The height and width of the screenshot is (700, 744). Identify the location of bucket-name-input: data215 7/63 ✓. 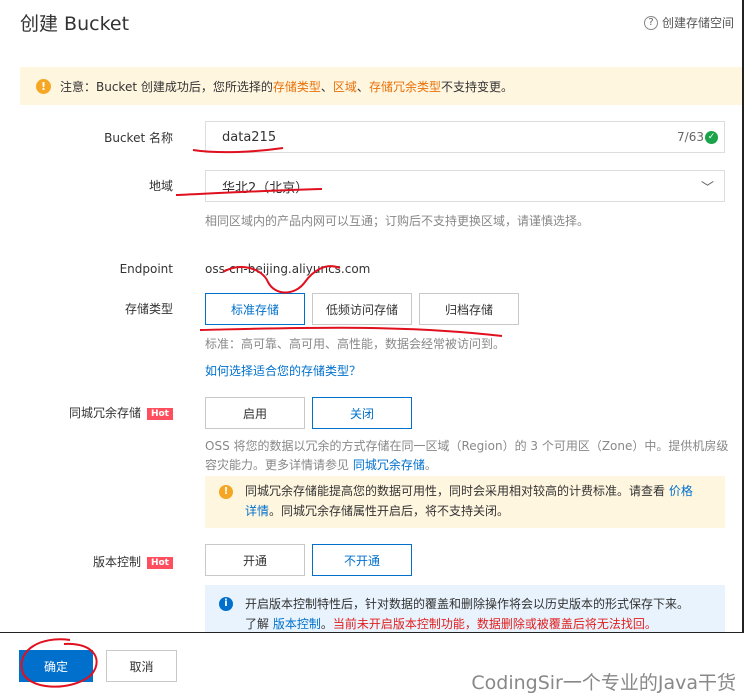
(465, 137).